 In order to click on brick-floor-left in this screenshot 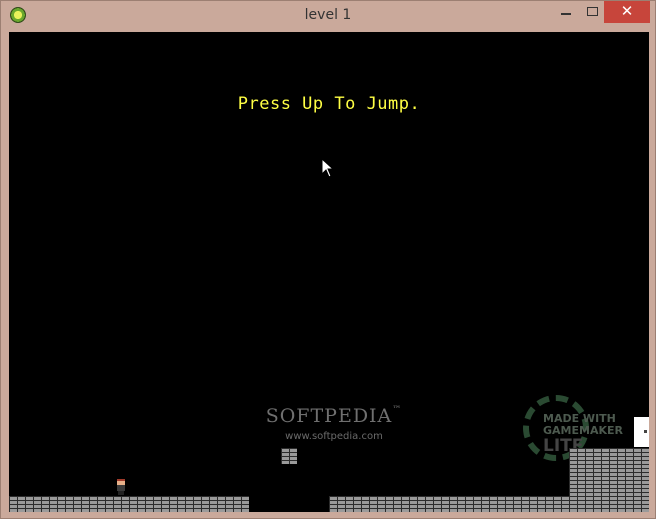, I will do `click(129, 504)`.